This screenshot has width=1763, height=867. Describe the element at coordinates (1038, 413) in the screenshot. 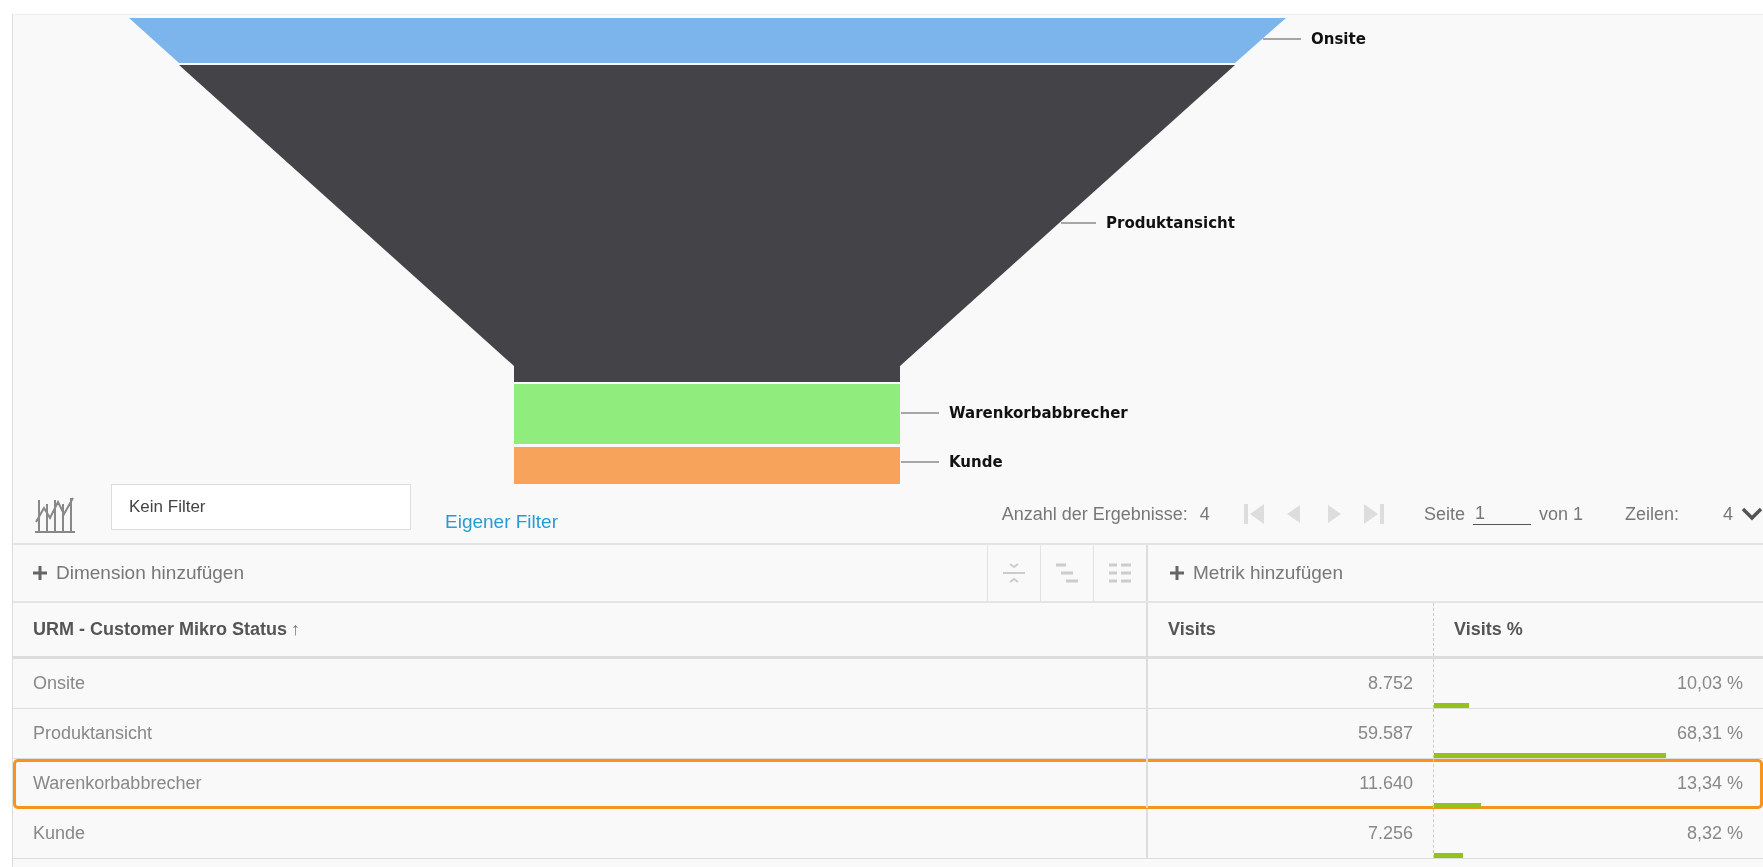

I see `funnel-label: Warenkorbabbrecher` at that location.